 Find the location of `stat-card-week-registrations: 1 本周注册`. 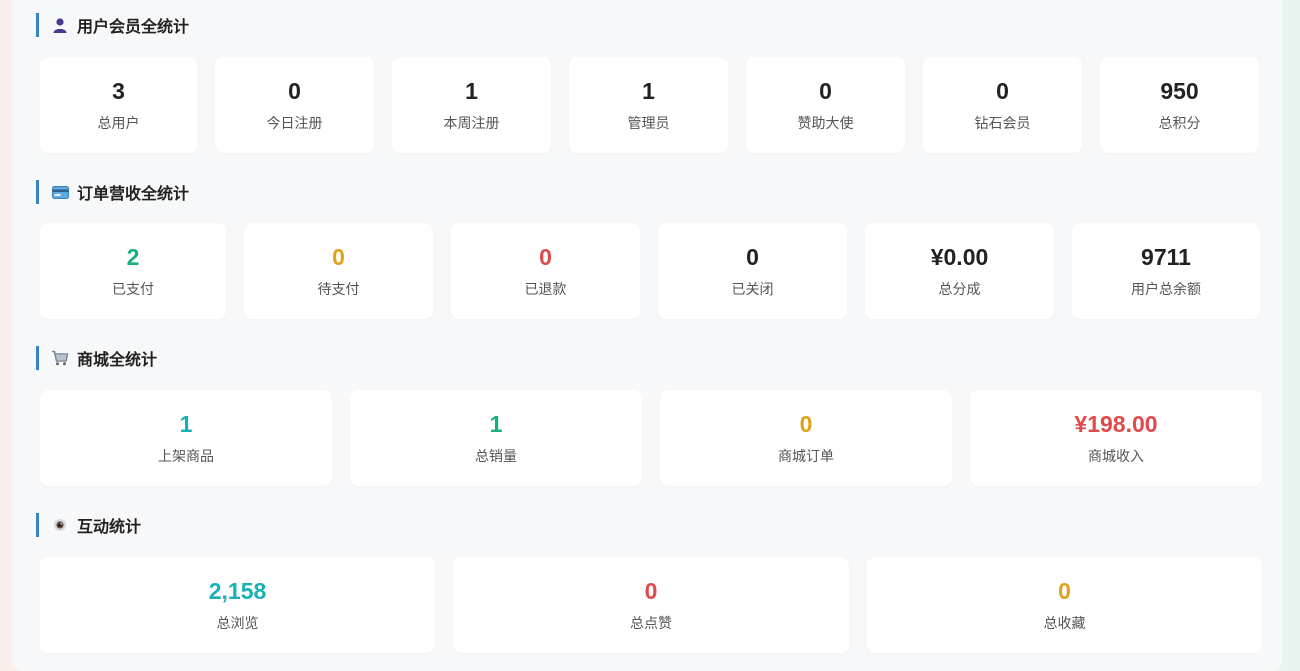

stat-card-week-registrations: 1 本周注册 is located at coordinates (471, 105).